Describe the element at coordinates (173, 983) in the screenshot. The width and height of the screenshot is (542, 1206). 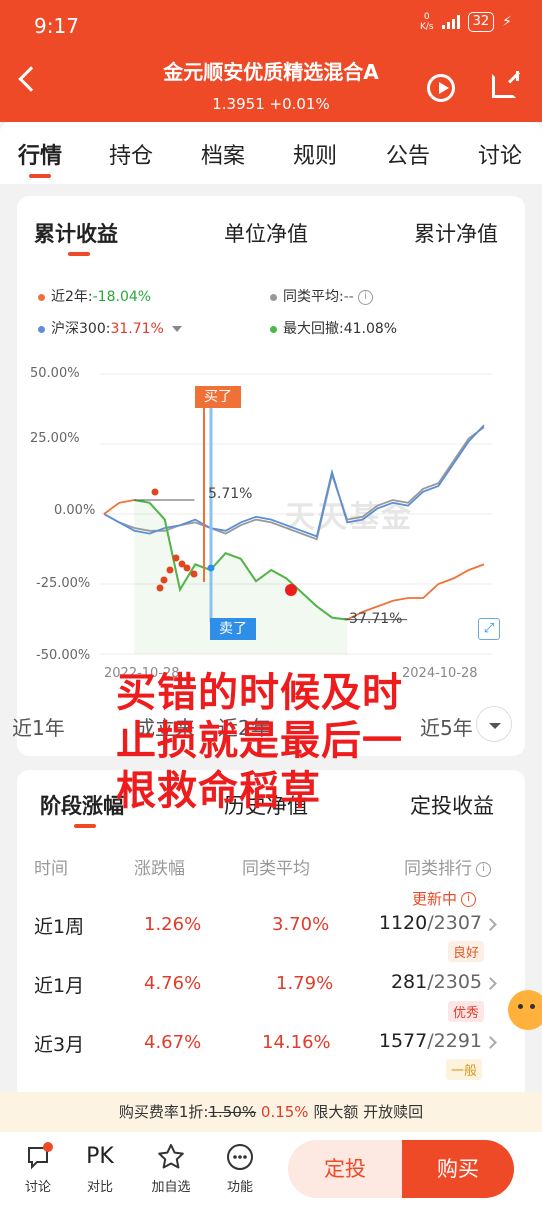
I see `row-change: 4.76%` at that location.